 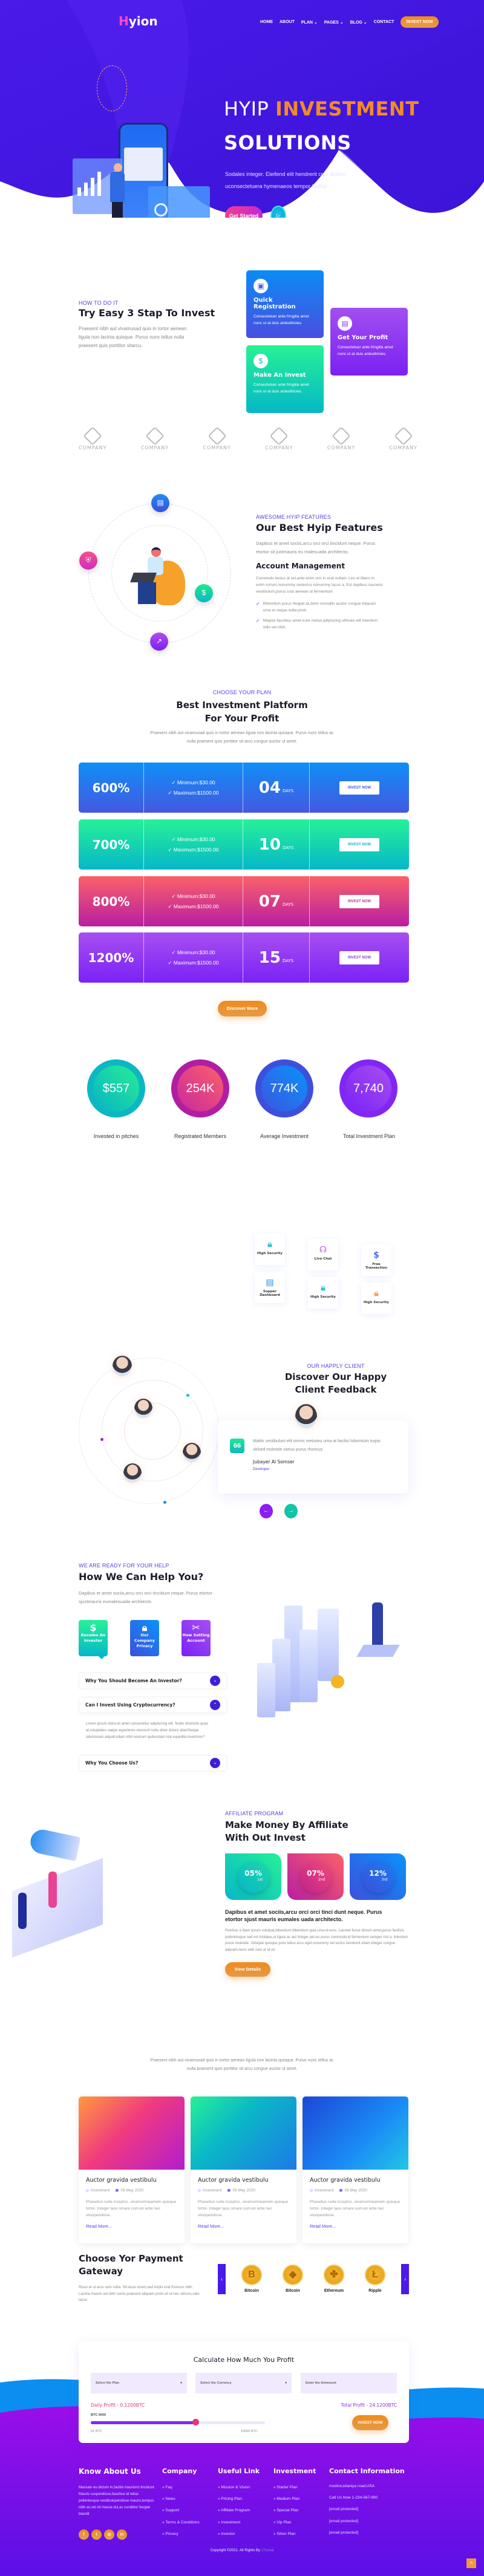 What do you see at coordinates (334, 23) in the screenshot?
I see `nav-pages: PAGES ⌄` at bounding box center [334, 23].